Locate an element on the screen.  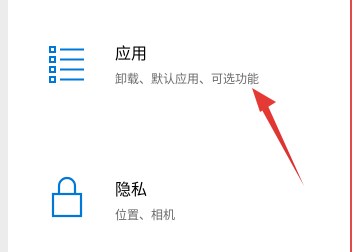
tile-subtitle-apps: 卸载、默认应用、可选功能 is located at coordinates (187, 79).